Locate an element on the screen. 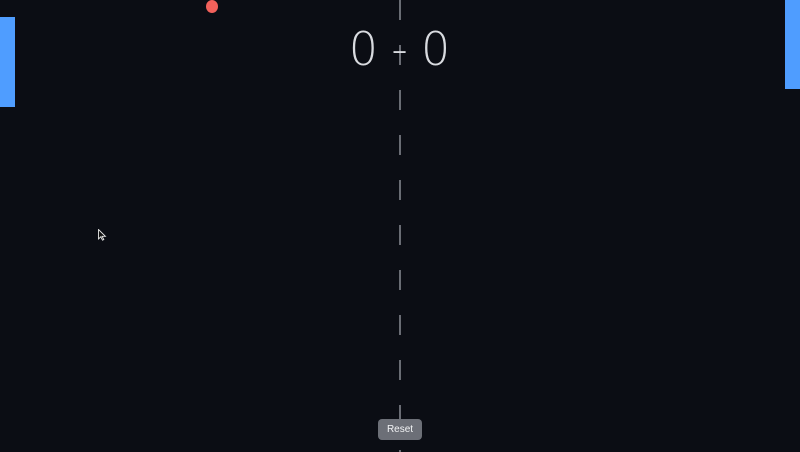 The width and height of the screenshot is (800, 452). left-paddle is located at coordinates (7, 62).